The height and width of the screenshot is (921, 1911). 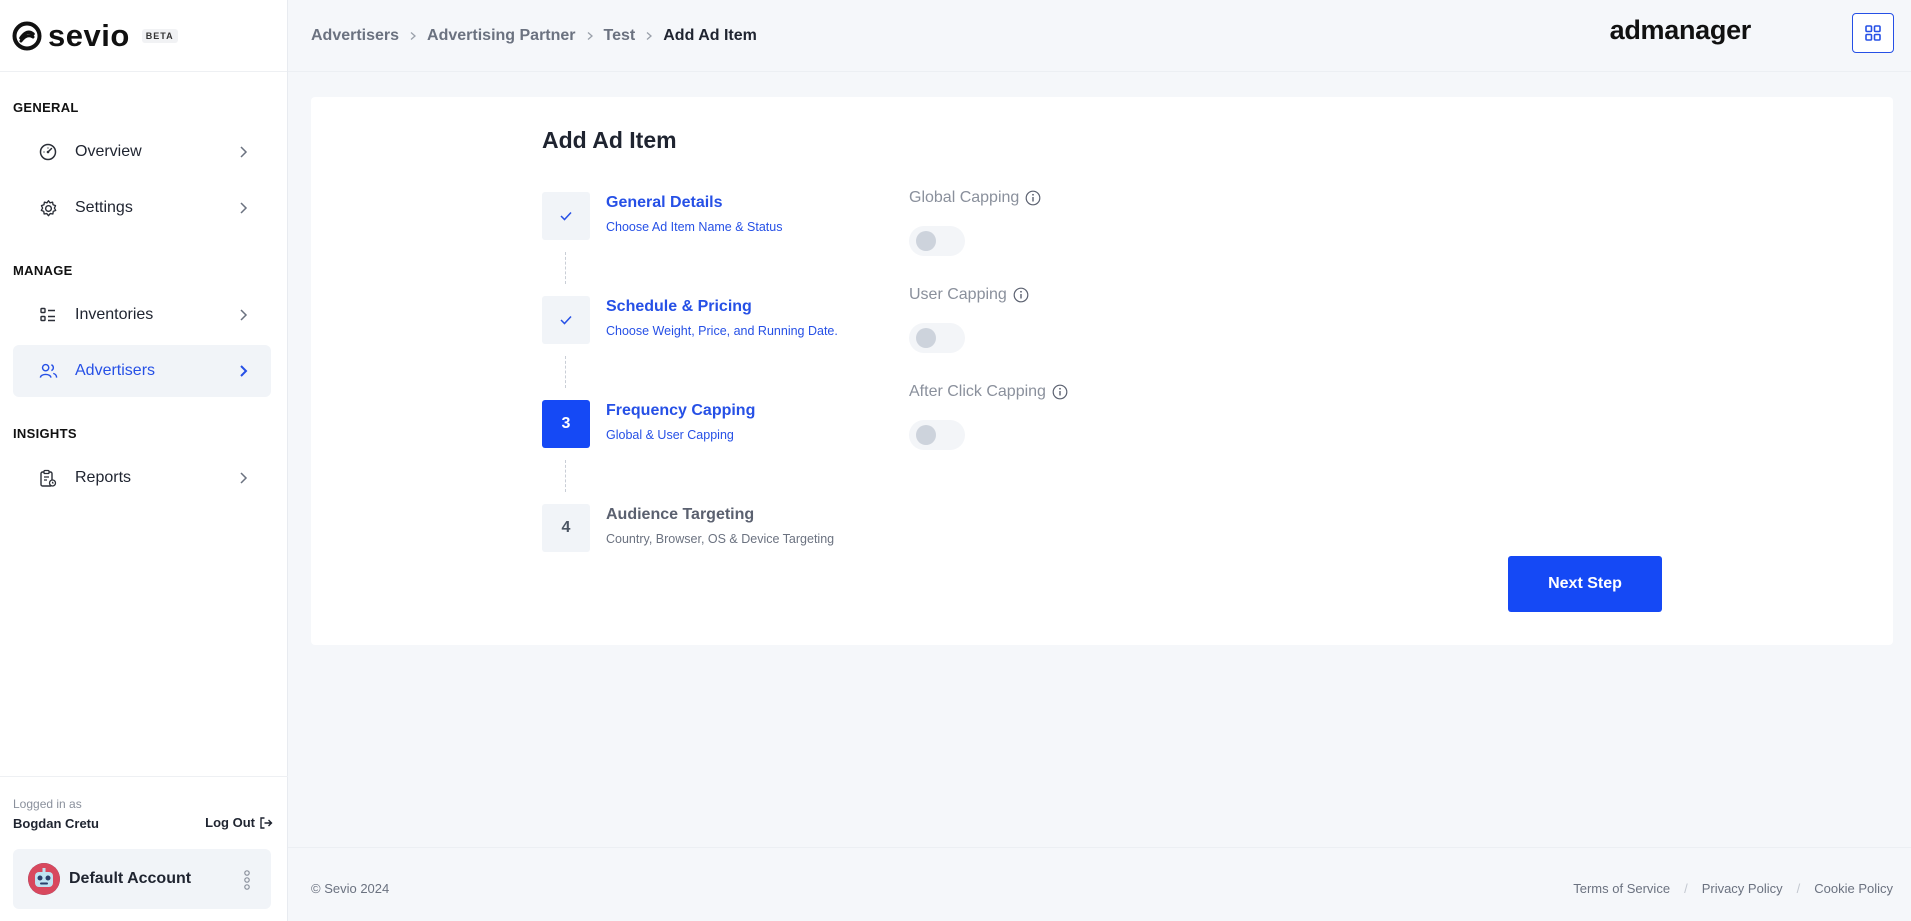 I want to click on avatar, so click(x=44, y=879).